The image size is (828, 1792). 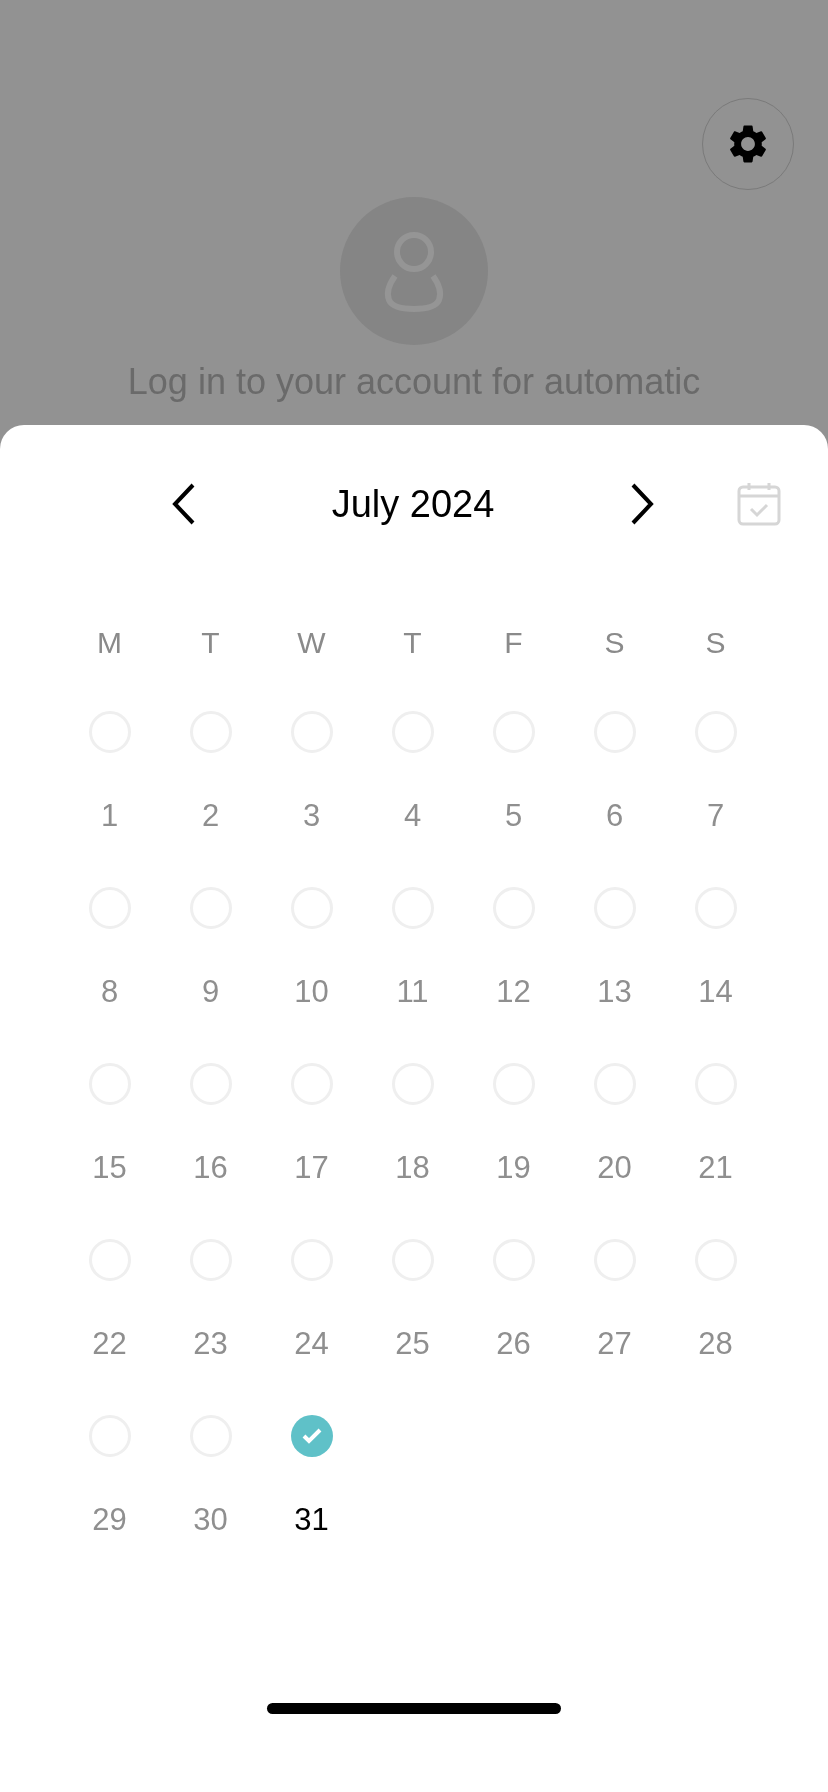 I want to click on day-number: 23, so click(x=210, y=1344).